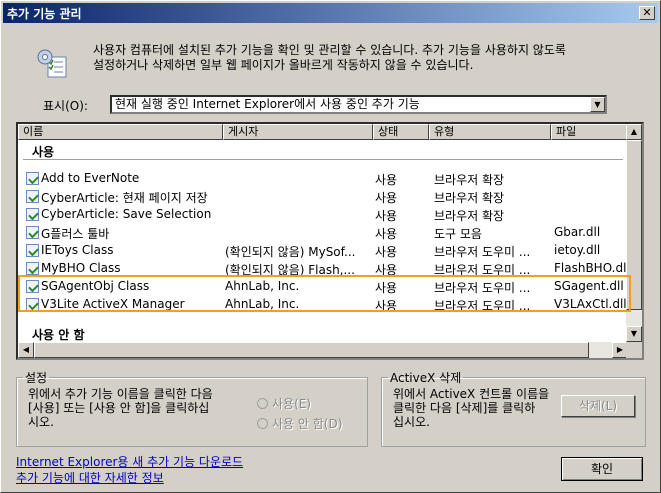  I want to click on list-item: G플러스 툴바 사용 도구 모음 Gbar.dll, so click(323, 233).